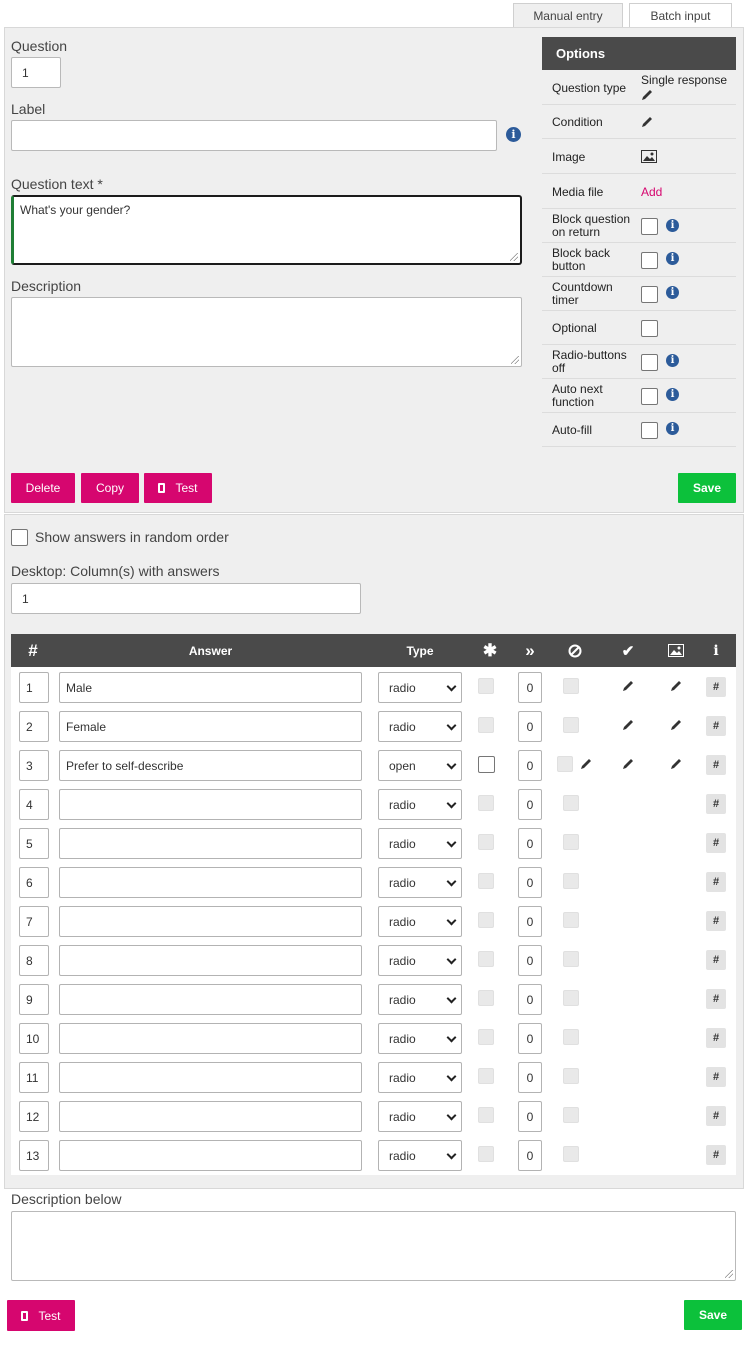 This screenshot has height=1348, width=753. What do you see at coordinates (514, 257) in the screenshot?
I see `resize-grip-icon` at bounding box center [514, 257].